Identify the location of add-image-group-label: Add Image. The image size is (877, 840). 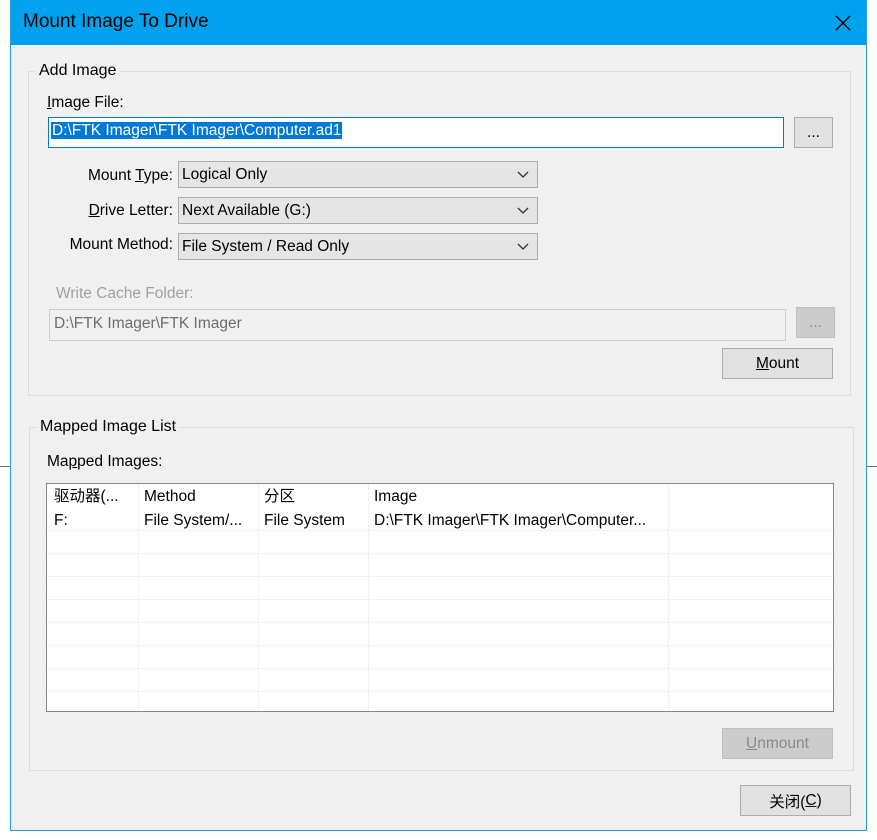
(78, 71).